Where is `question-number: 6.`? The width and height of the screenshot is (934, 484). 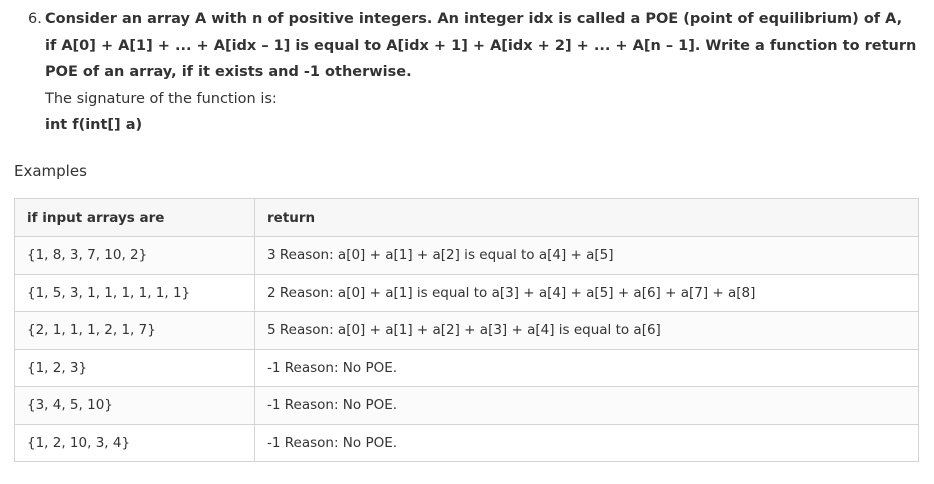 question-number: 6. is located at coordinates (35, 19).